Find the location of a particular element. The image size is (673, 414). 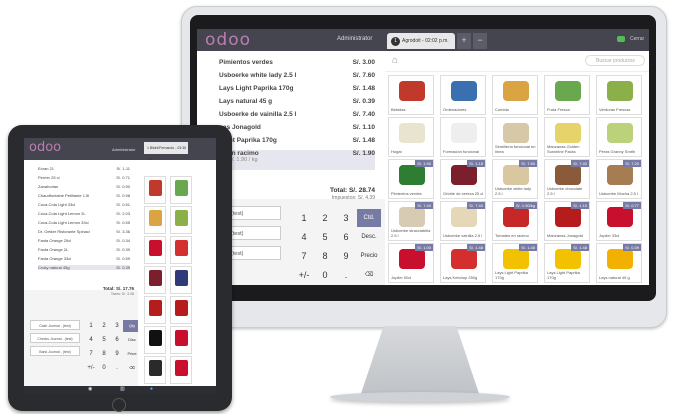

order-line: nas Jonagold S/. 1.10 is located at coordinates (297, 127).